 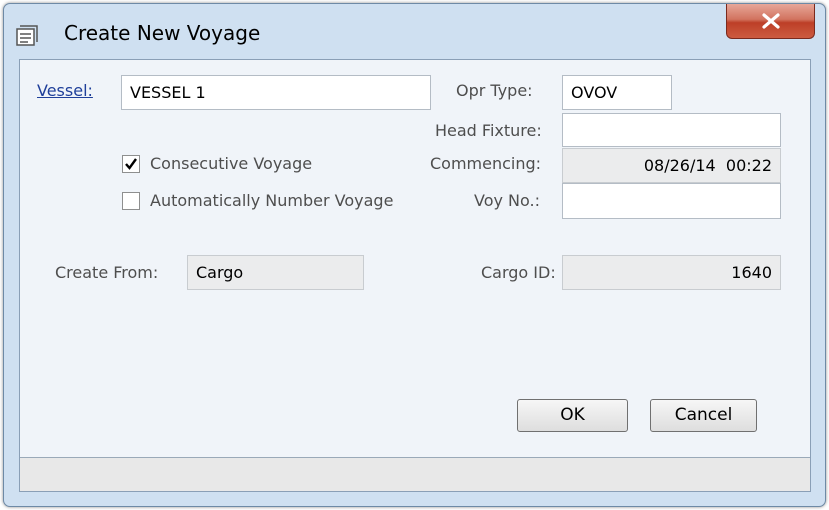 What do you see at coordinates (507, 200) in the screenshot?
I see `voy-no-label: Voy No.:` at bounding box center [507, 200].